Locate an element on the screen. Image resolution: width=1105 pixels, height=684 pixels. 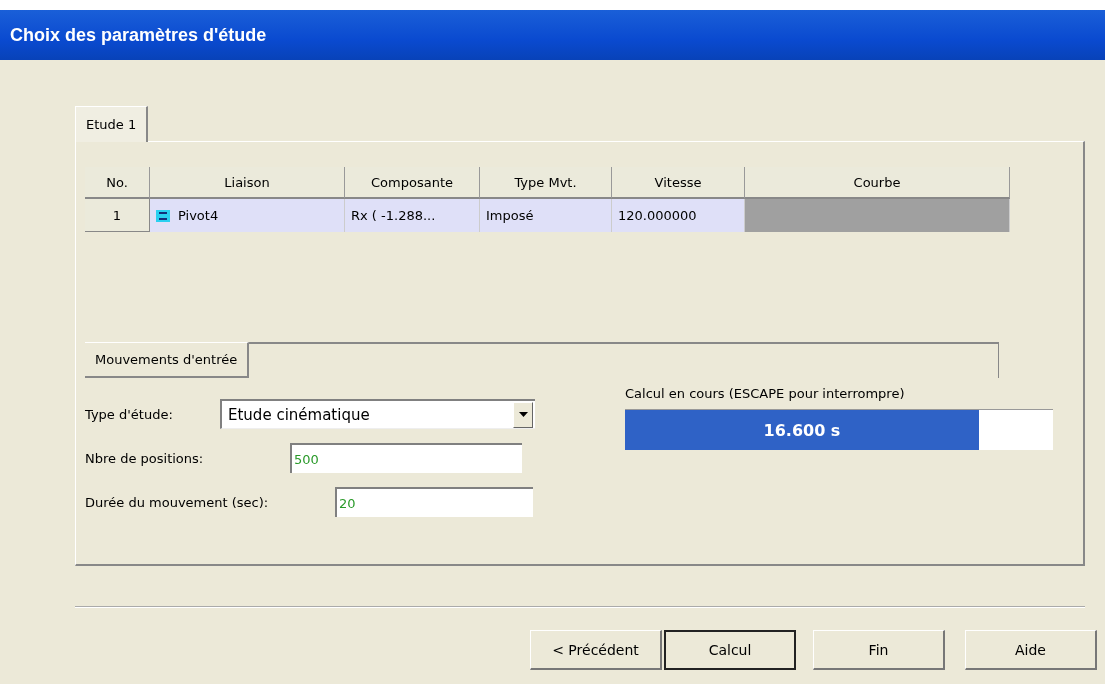
input-field: 20 is located at coordinates (434, 502).